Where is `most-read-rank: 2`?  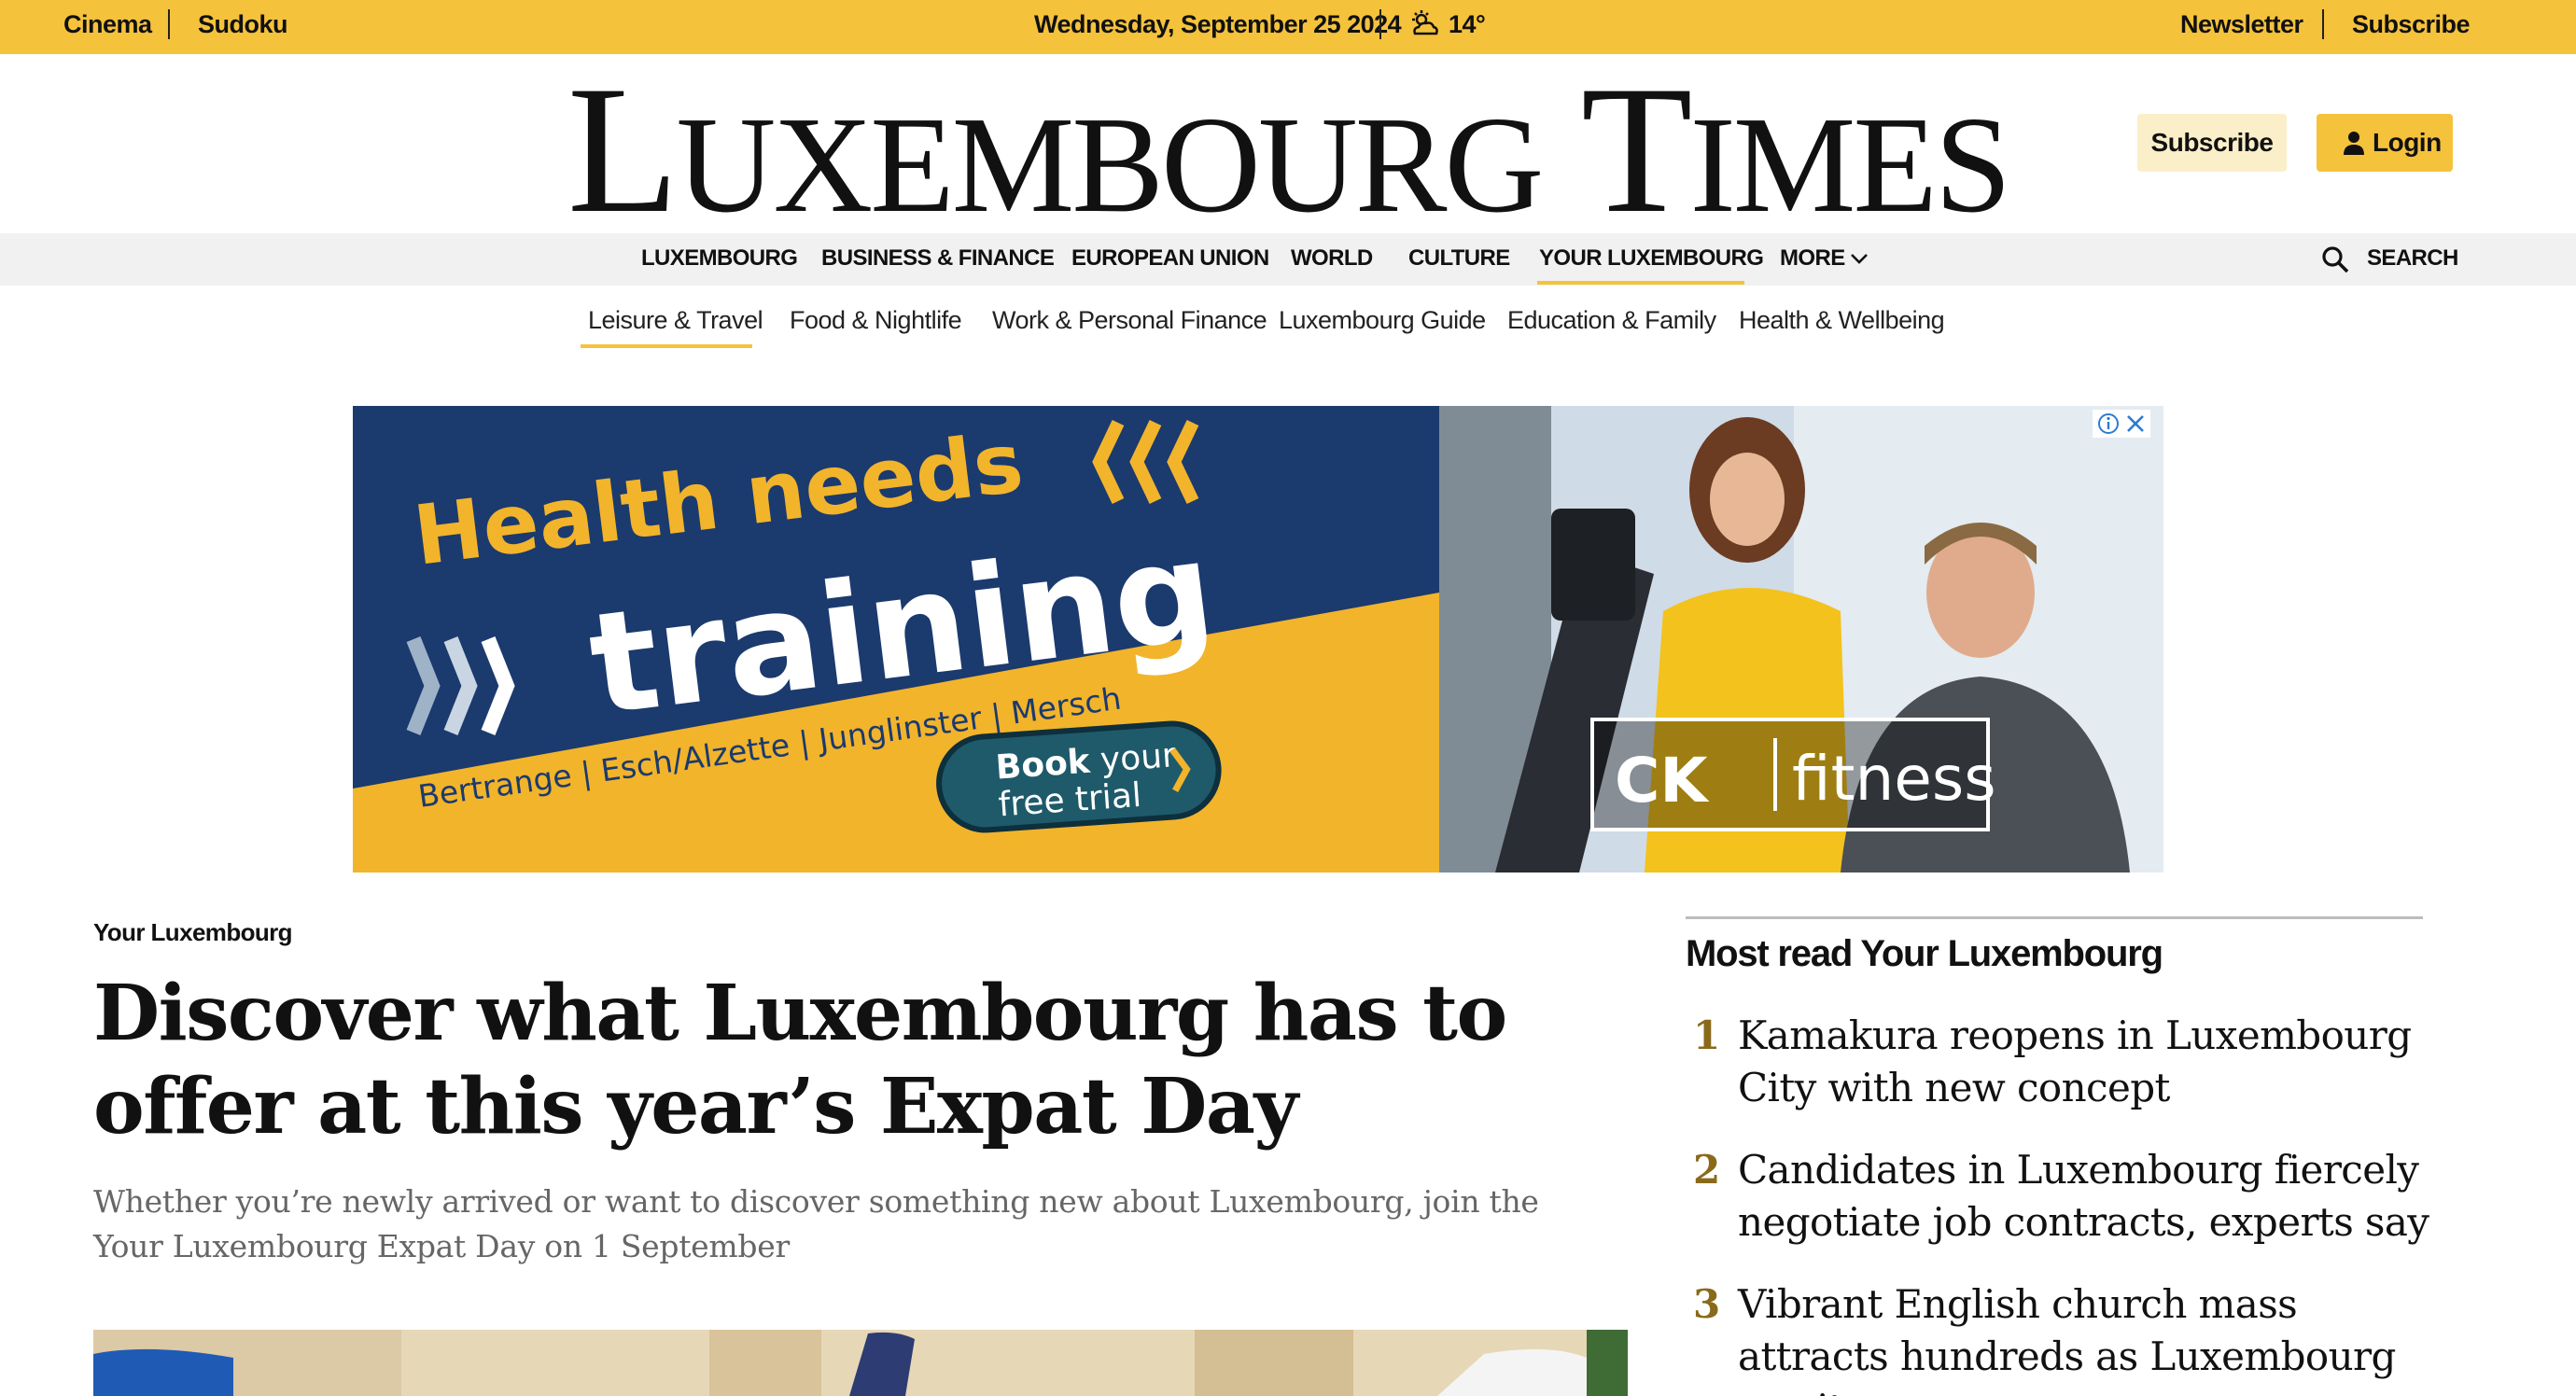 most-read-rank: 2 is located at coordinates (1707, 1170).